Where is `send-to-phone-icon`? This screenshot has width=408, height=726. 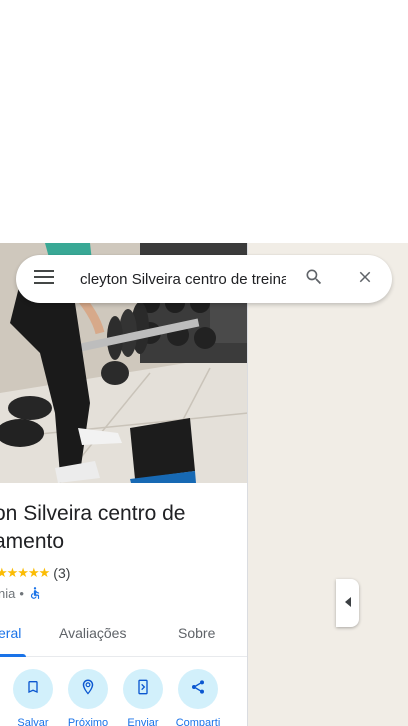 send-to-phone-icon is located at coordinates (143, 689).